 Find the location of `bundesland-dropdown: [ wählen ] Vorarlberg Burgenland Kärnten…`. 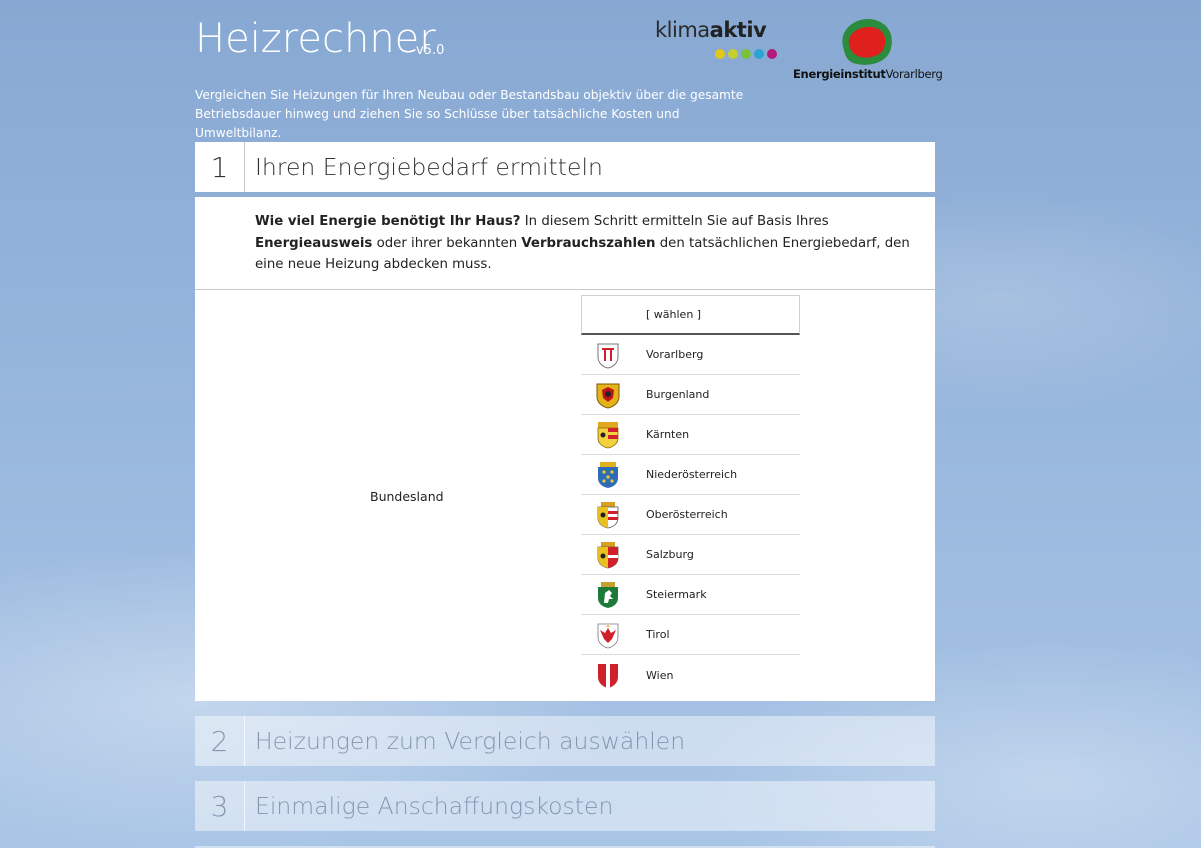

bundesland-dropdown: [ wählen ] Vorarlberg Burgenland Kärnten… is located at coordinates (690, 495).